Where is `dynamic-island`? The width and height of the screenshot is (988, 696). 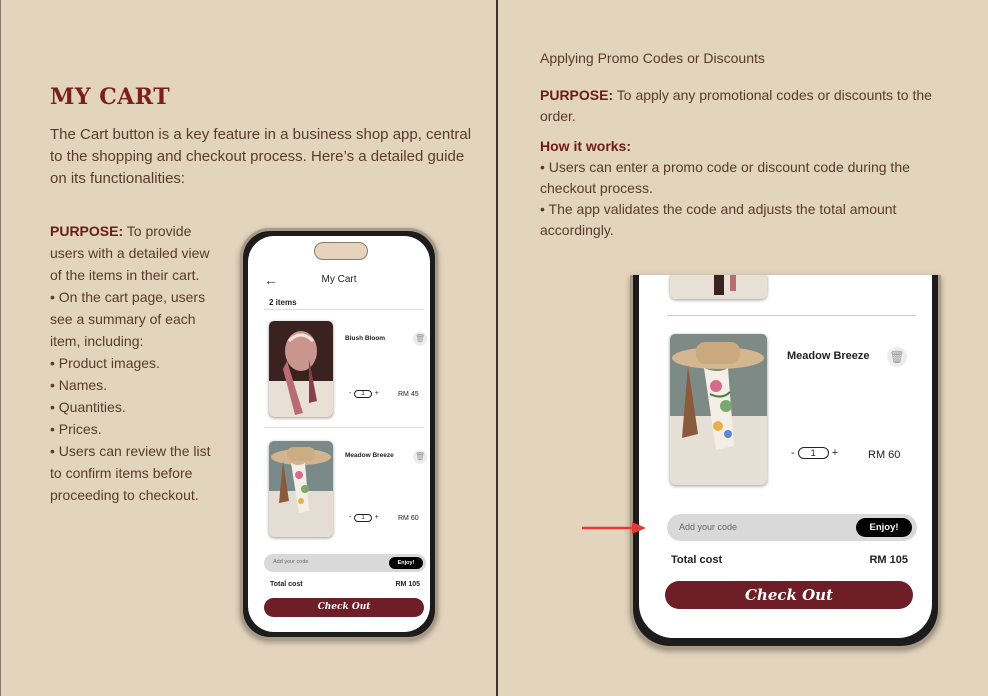
dynamic-island is located at coordinates (341, 251).